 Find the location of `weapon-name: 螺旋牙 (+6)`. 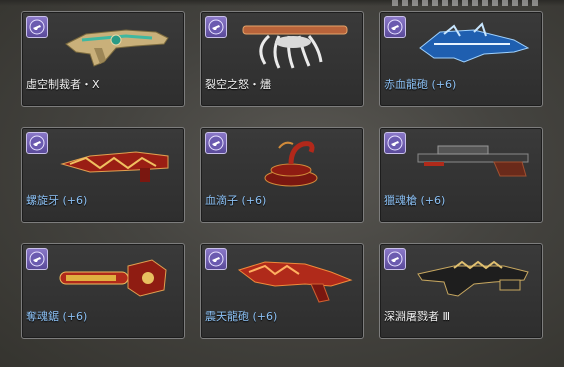

weapon-name: 螺旋牙 (+6) is located at coordinates (57, 200).